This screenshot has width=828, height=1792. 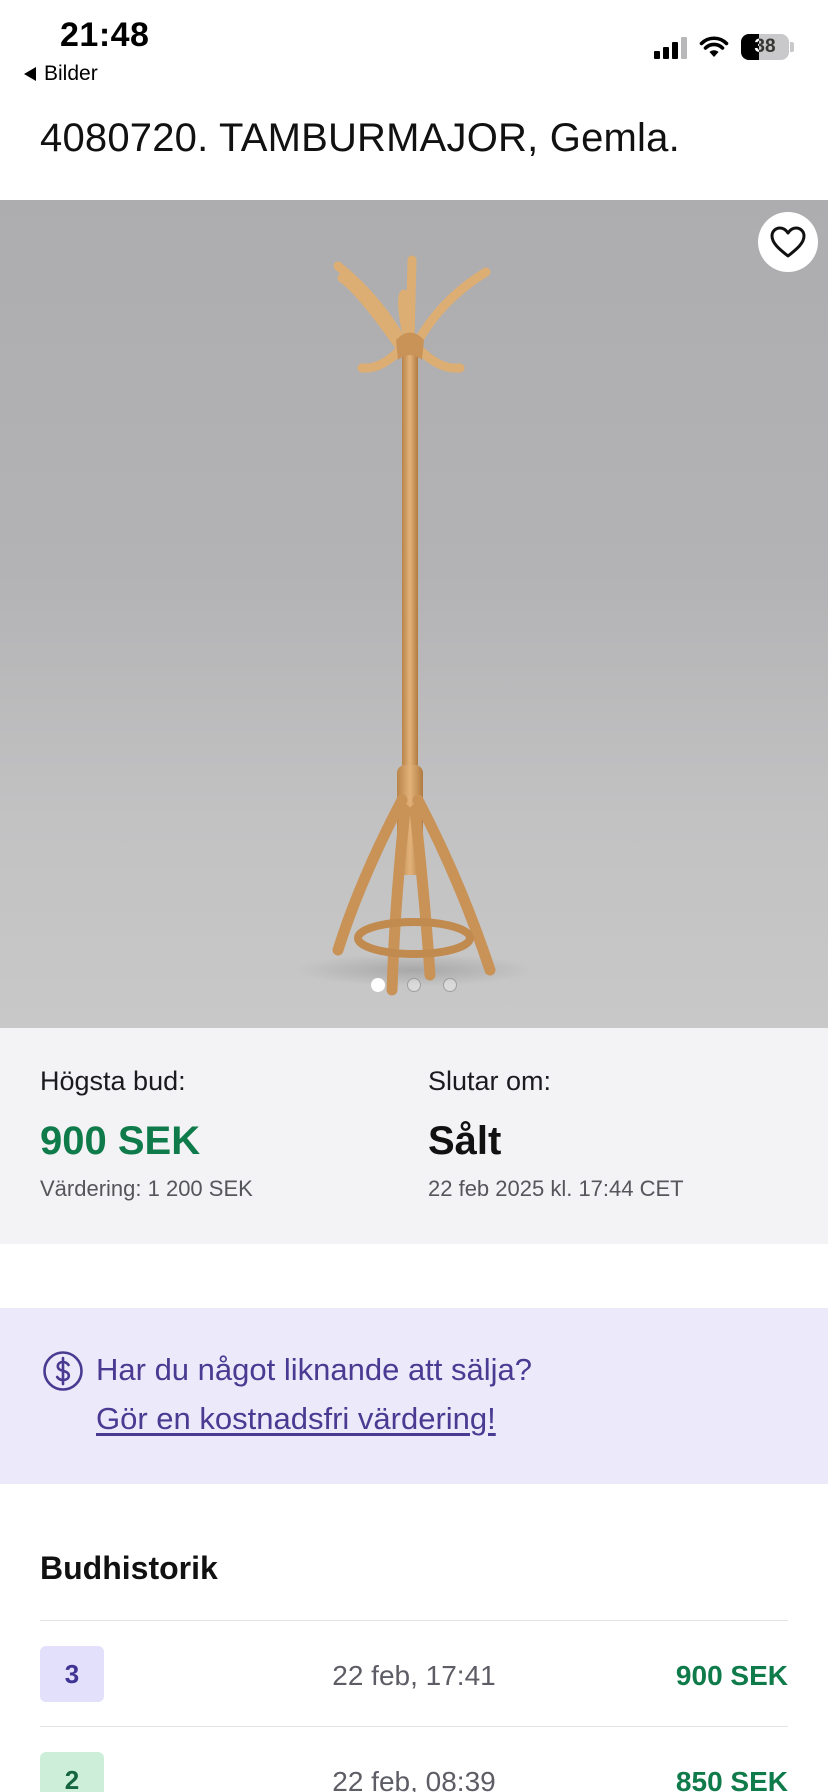 I want to click on back-label: Bilder, so click(x=71, y=73).